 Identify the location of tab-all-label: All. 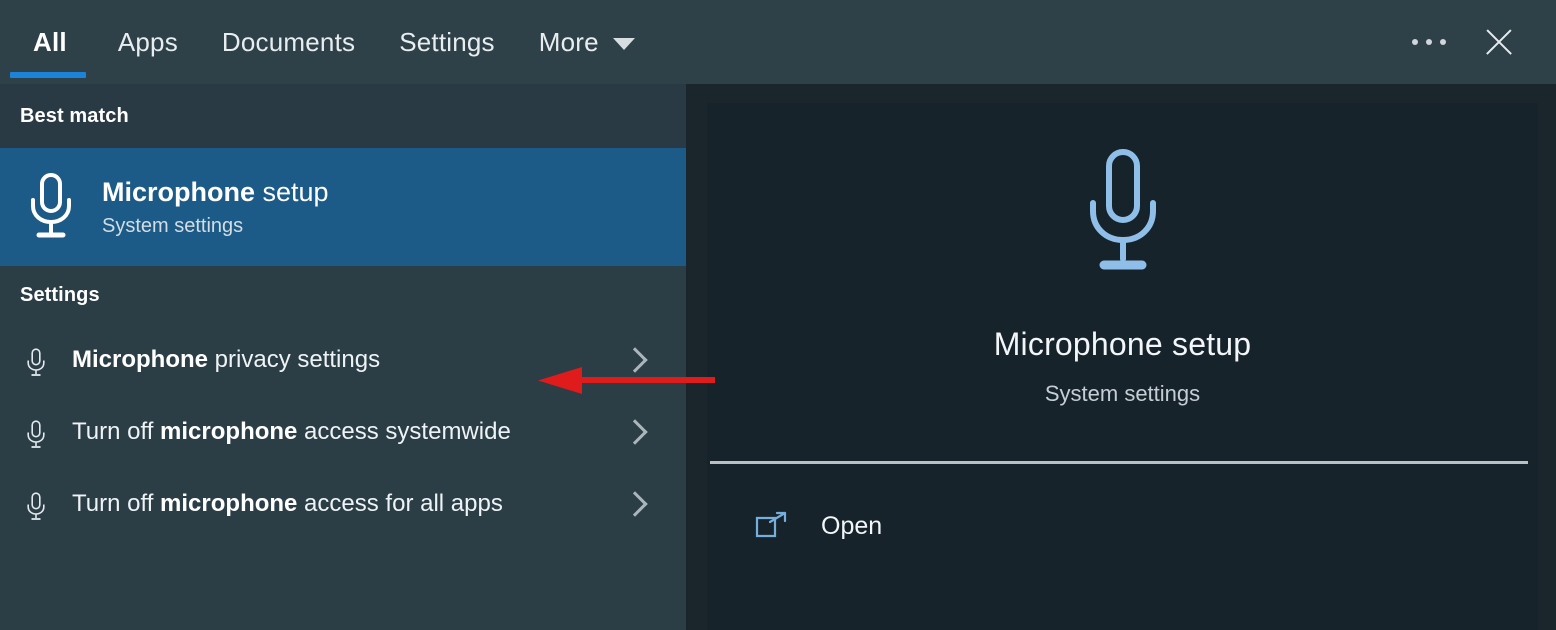
(50, 41).